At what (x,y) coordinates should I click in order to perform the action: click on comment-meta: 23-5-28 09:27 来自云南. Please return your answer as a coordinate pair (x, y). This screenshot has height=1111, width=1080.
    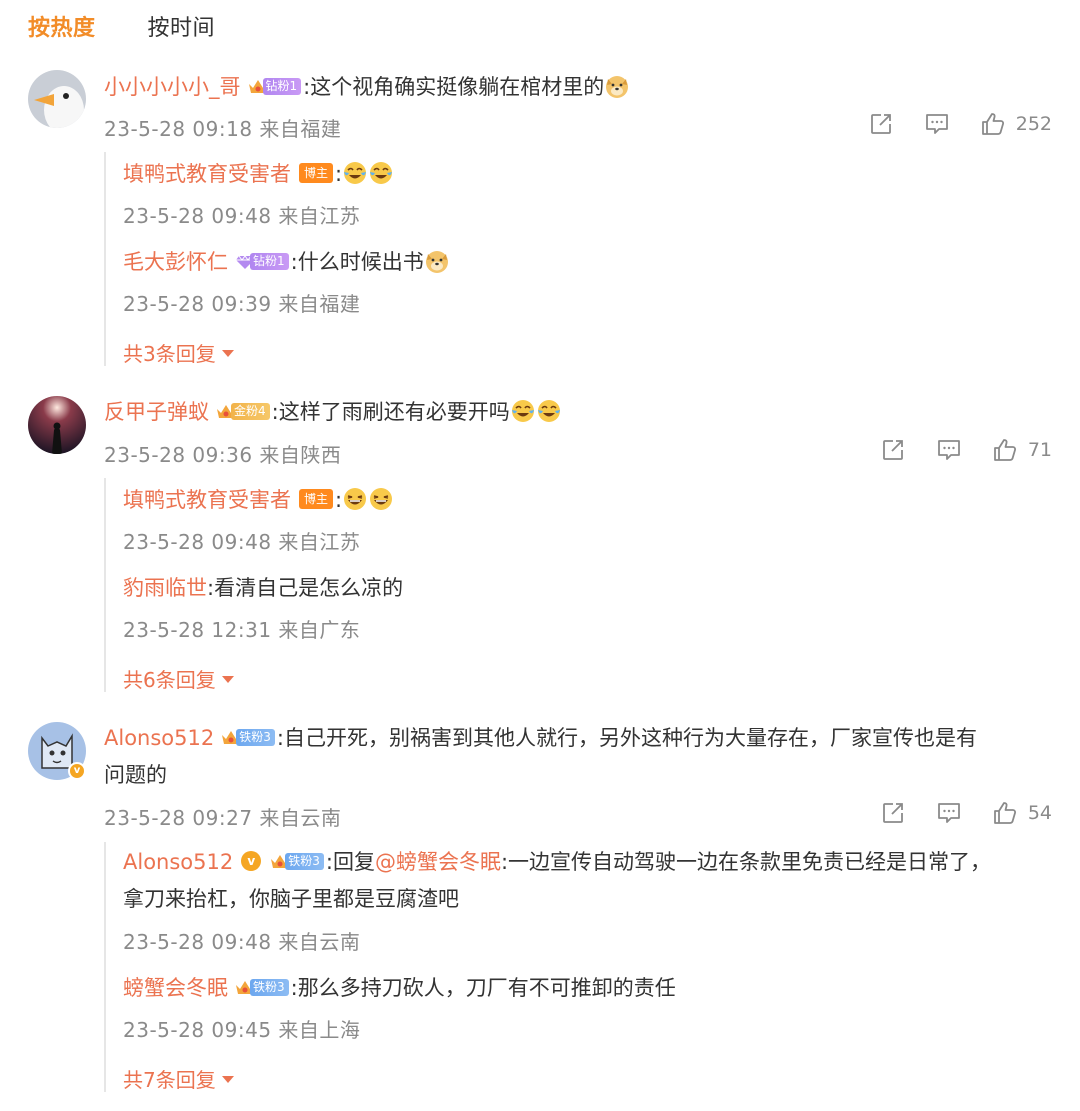
    Looking at the image, I should click on (223, 818).